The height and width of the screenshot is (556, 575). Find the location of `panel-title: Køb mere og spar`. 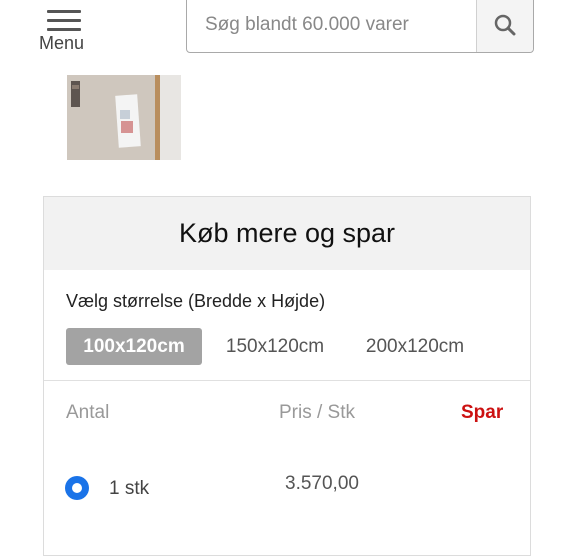

panel-title: Køb mere og spar is located at coordinates (287, 233).